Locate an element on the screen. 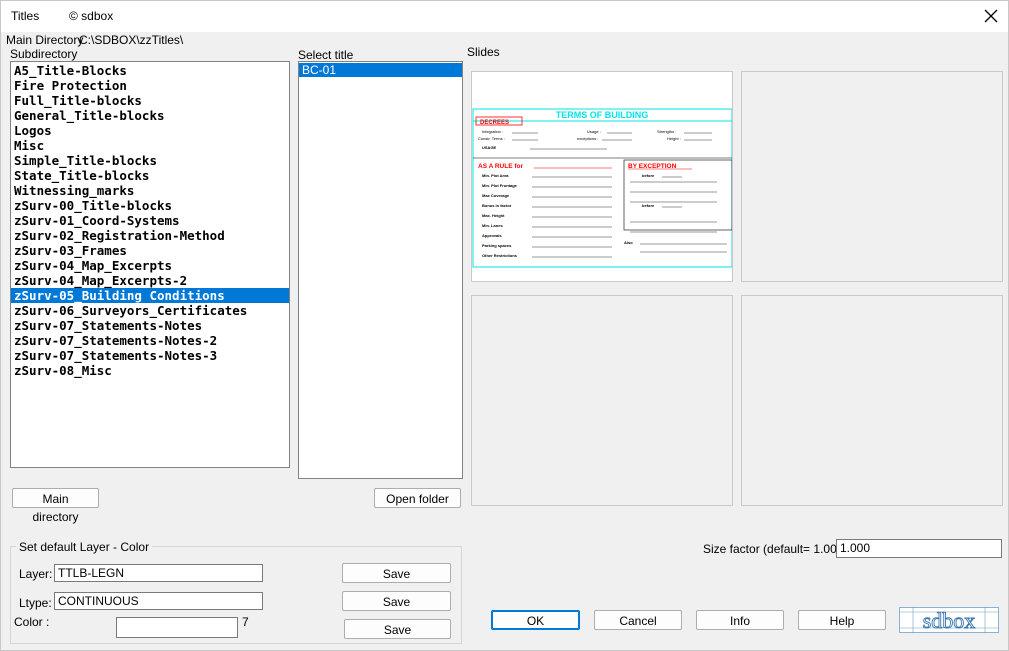 The height and width of the screenshot is (651, 1009). title-bar: Titles © sdbox is located at coordinates (504, 16).